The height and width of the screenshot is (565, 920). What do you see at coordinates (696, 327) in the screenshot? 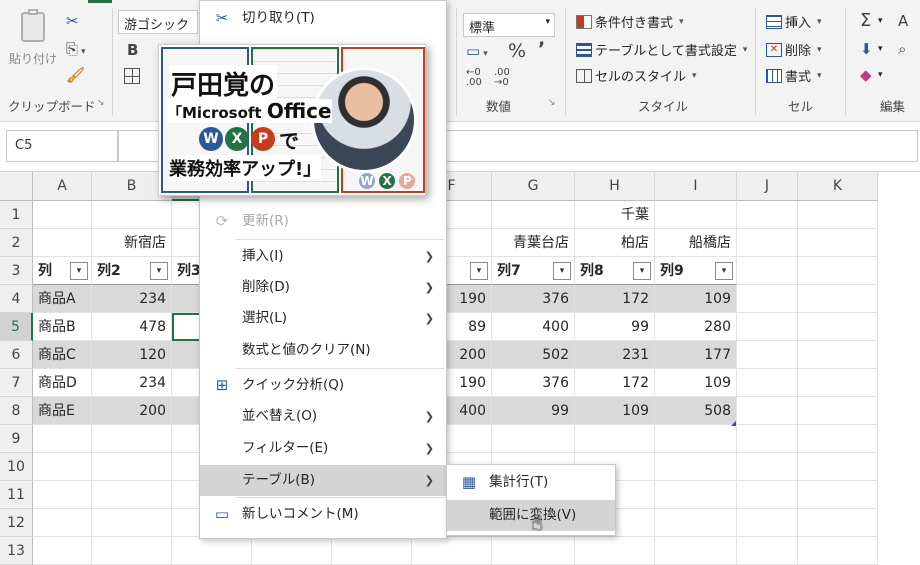
I see `cell-value: 280` at bounding box center [696, 327].